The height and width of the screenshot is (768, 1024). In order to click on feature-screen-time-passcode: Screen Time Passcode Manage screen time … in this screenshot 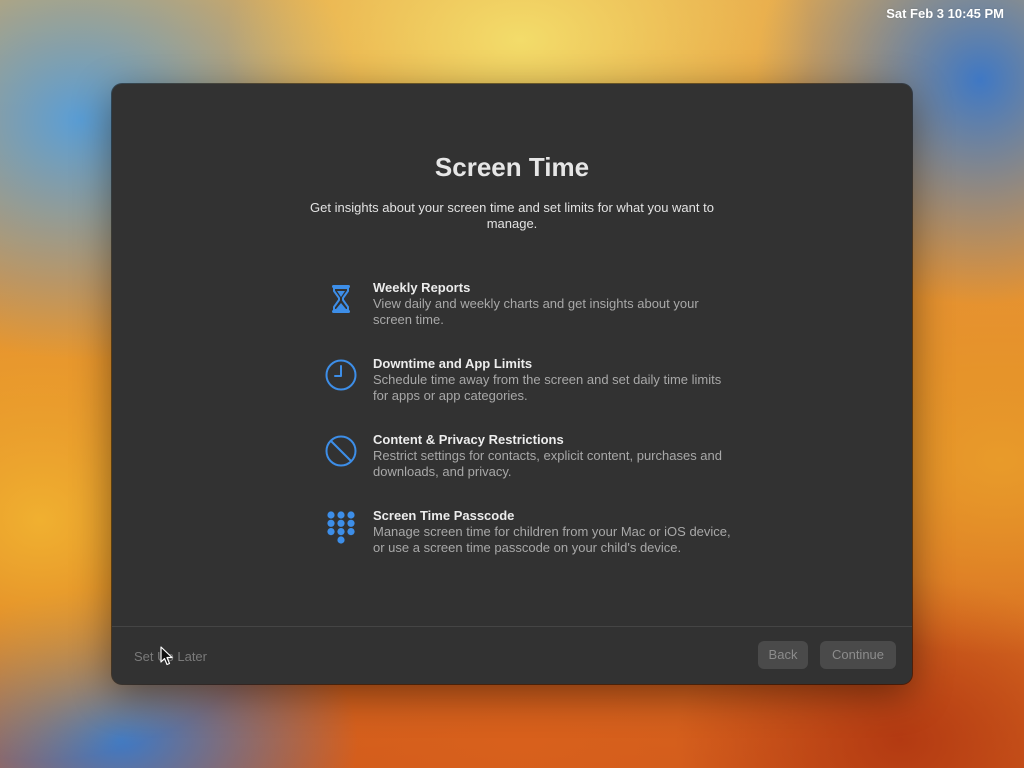, I will do `click(527, 546)`.